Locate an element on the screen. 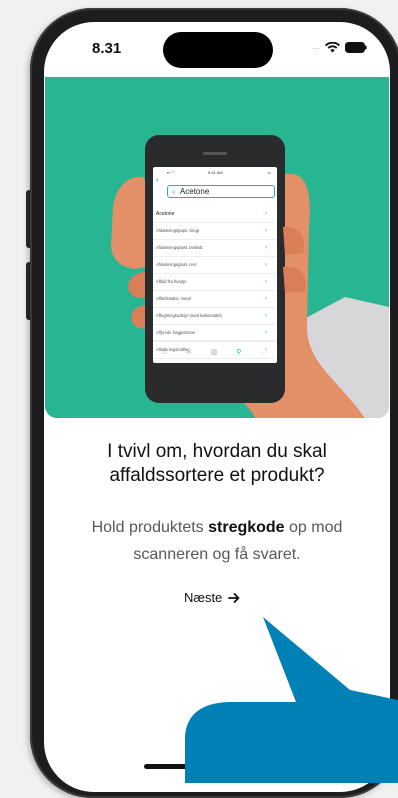 Image resolution: width=398 pixels, height=798 pixels. battery-icon is located at coordinates (356, 47).